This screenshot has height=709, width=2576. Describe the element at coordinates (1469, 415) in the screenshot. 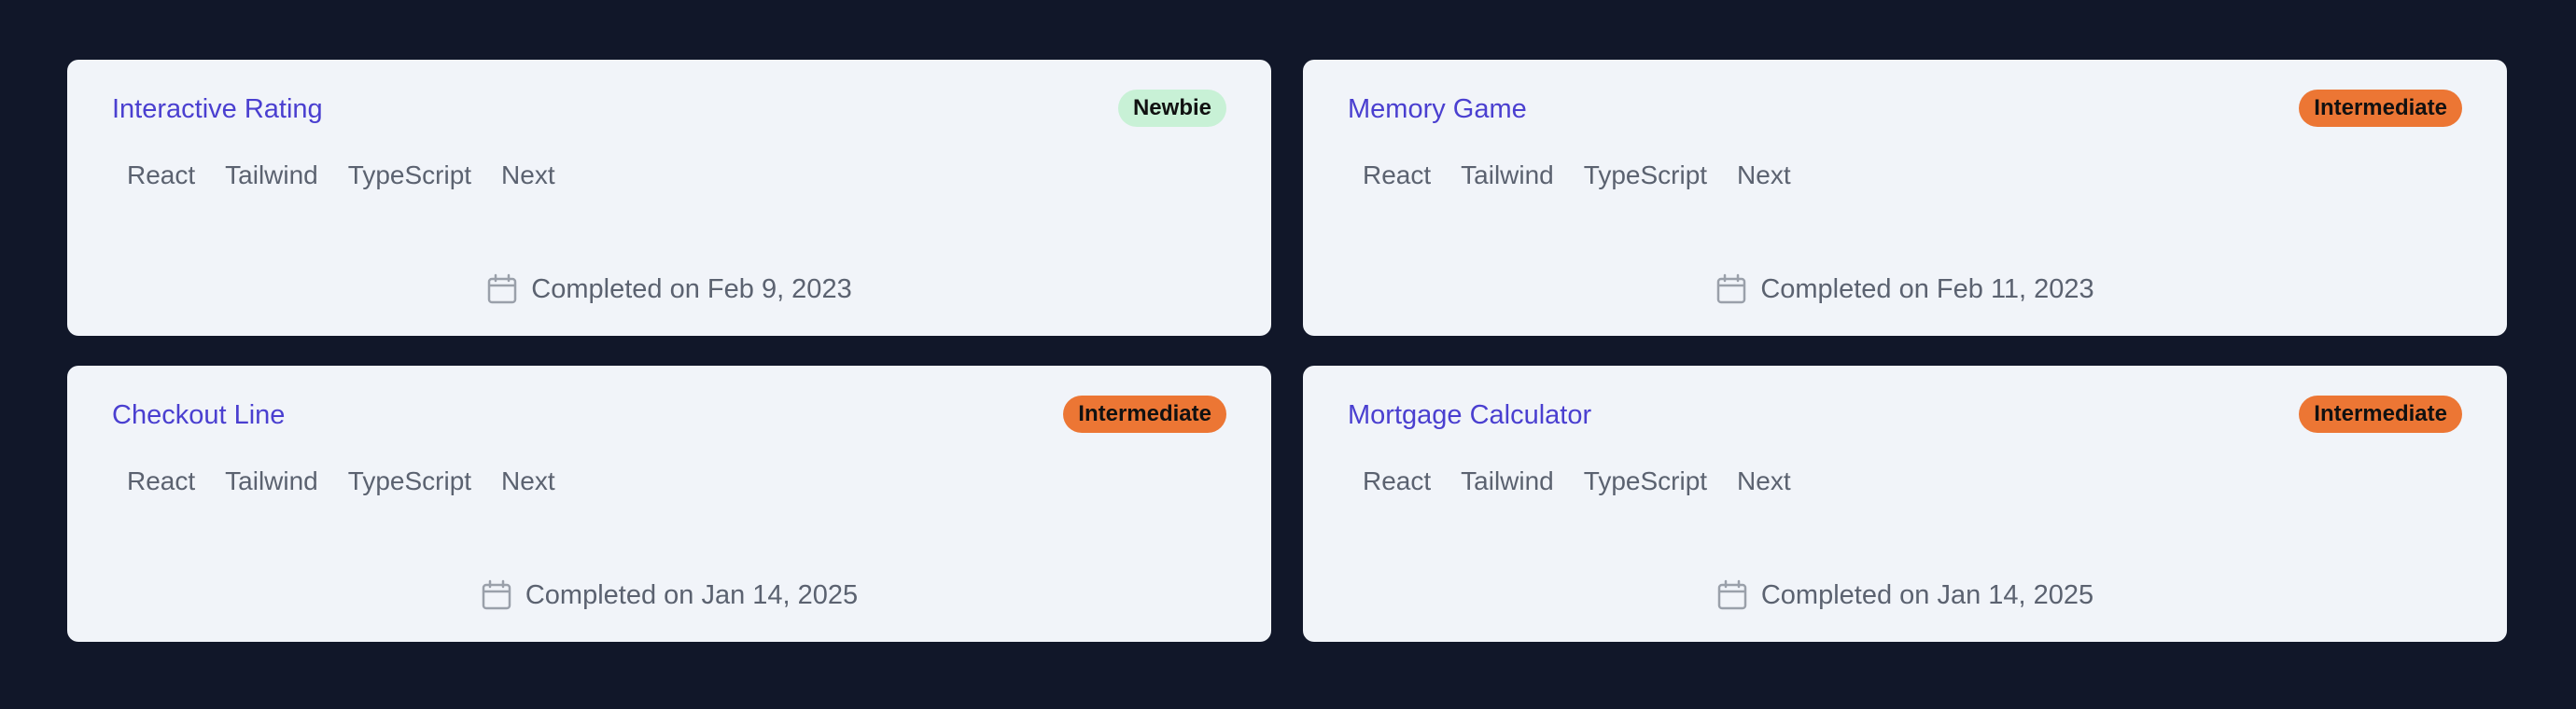

I see `project-title: Mortgage Calculator` at that location.